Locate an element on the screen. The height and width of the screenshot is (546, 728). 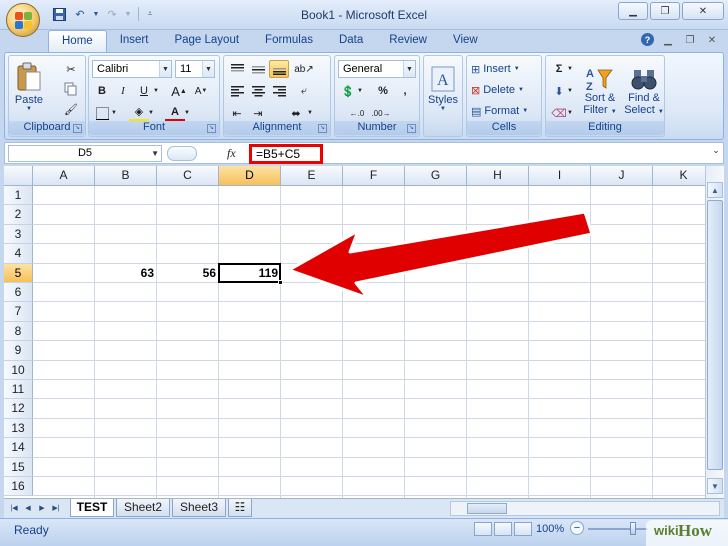
font-color-icon: A is located at coordinates (175, 113).